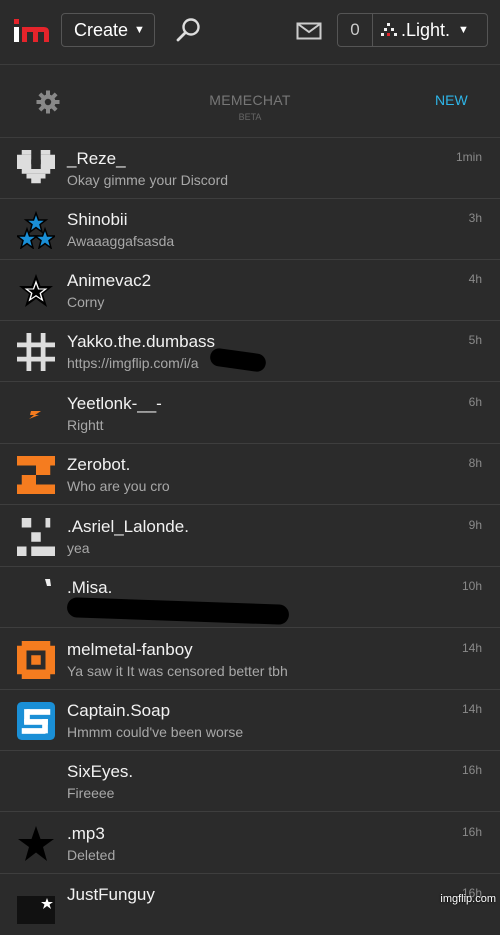 The image size is (500, 935). Describe the element at coordinates (91, 793) in the screenshot. I see `conversation-preview: Fireeee` at that location.